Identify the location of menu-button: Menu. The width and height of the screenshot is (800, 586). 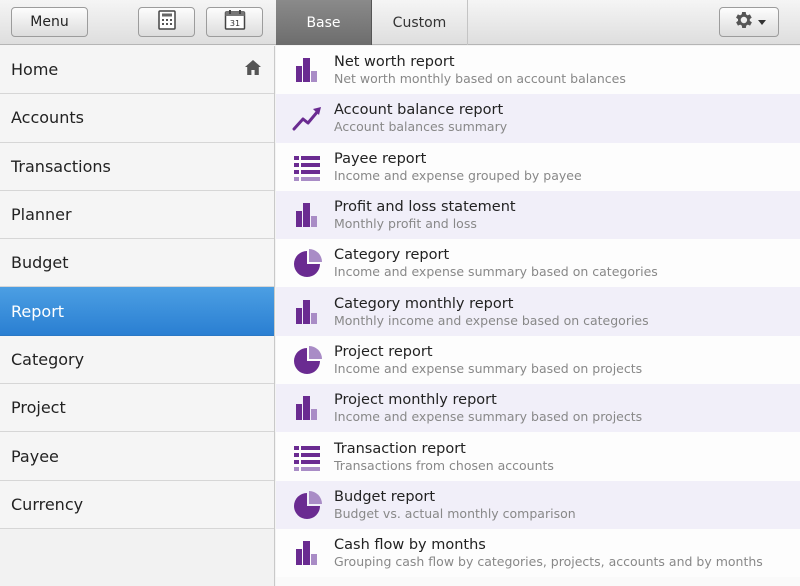
(49, 22).